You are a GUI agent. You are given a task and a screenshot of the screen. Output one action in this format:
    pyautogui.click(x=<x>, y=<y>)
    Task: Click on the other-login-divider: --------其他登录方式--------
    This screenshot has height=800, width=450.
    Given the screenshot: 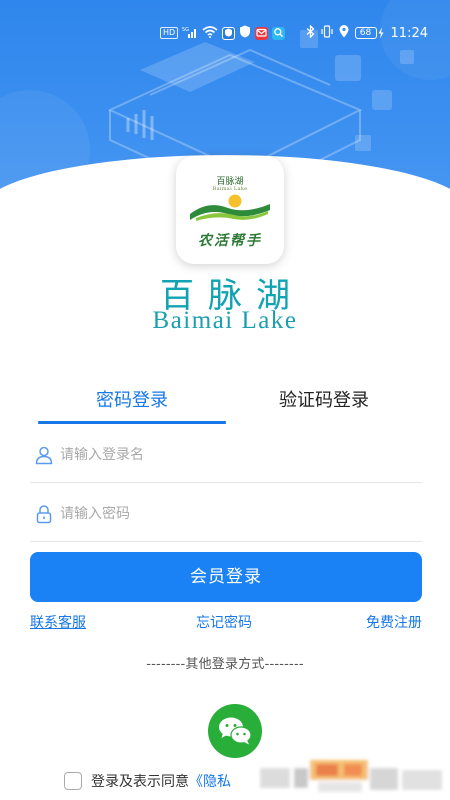 What is the action you would take?
    pyautogui.click(x=225, y=664)
    